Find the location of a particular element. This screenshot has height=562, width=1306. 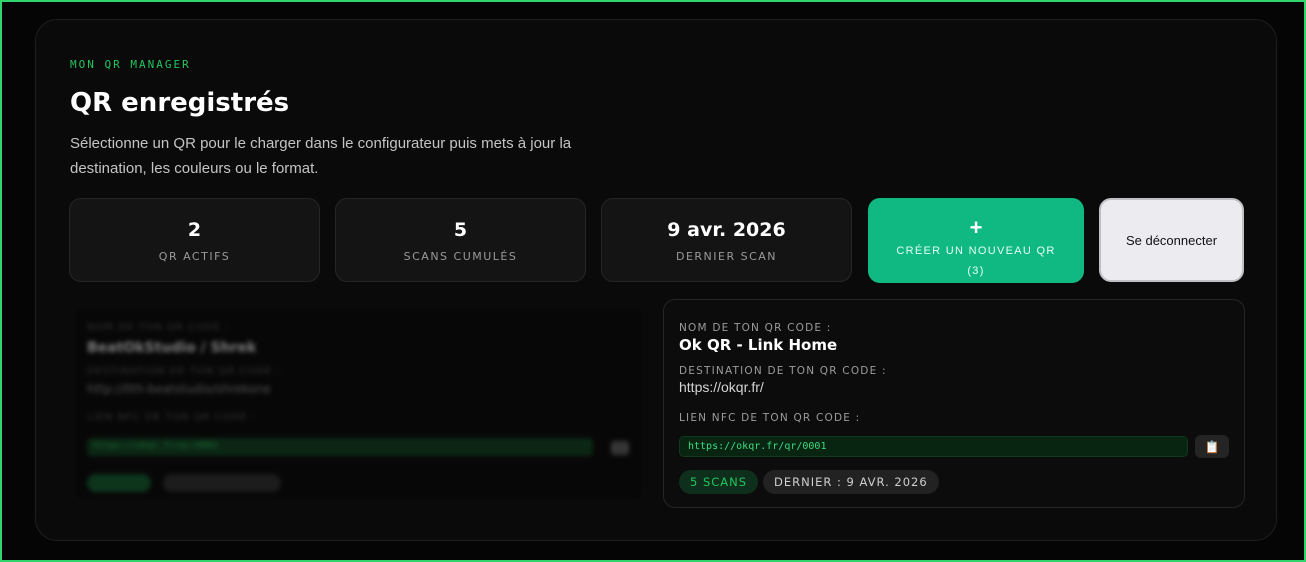

page-title: QR enregistrés is located at coordinates (180, 103).